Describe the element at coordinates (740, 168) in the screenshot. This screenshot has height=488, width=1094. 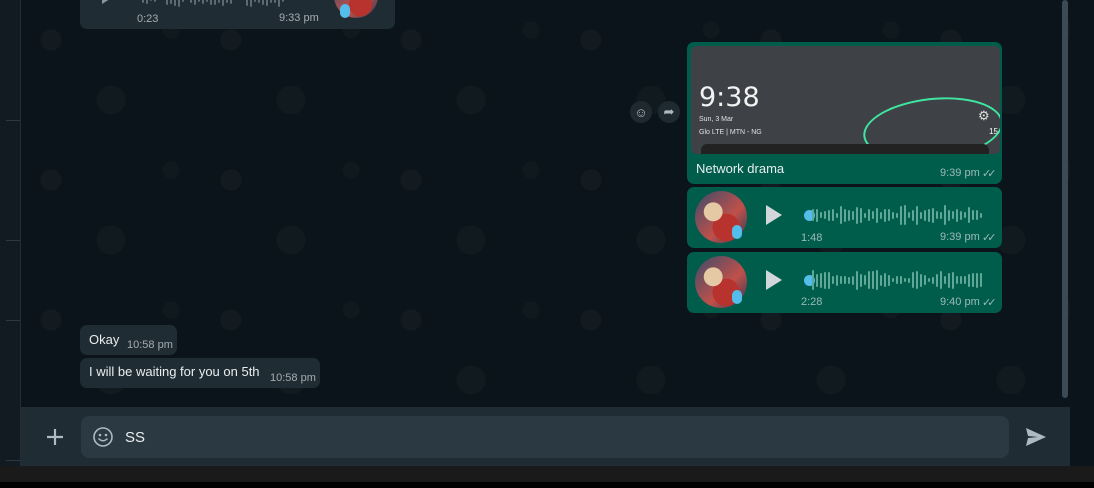
I see `image-caption: Network drama` at that location.